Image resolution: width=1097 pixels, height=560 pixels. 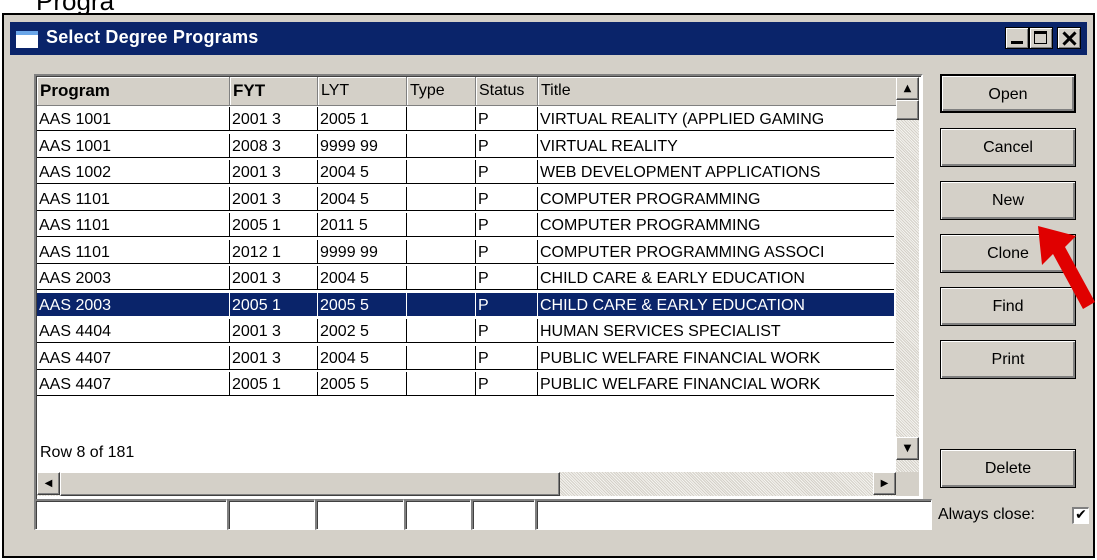 I want to click on horizontal-scrollbar: ◀ ▶, so click(x=466, y=484).